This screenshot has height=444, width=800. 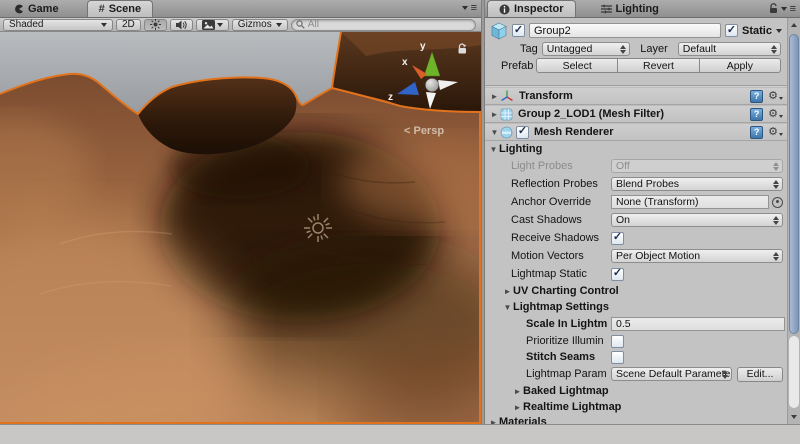 I want to click on static-checkbox: ✓, so click(x=732, y=30).